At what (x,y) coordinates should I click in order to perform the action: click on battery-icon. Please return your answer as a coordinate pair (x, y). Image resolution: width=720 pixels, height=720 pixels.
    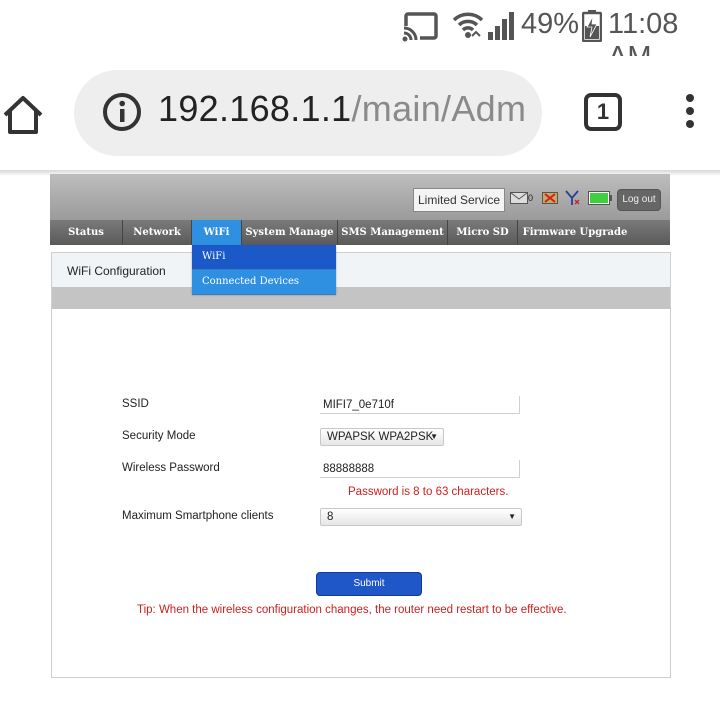
    Looking at the image, I should click on (600, 198).